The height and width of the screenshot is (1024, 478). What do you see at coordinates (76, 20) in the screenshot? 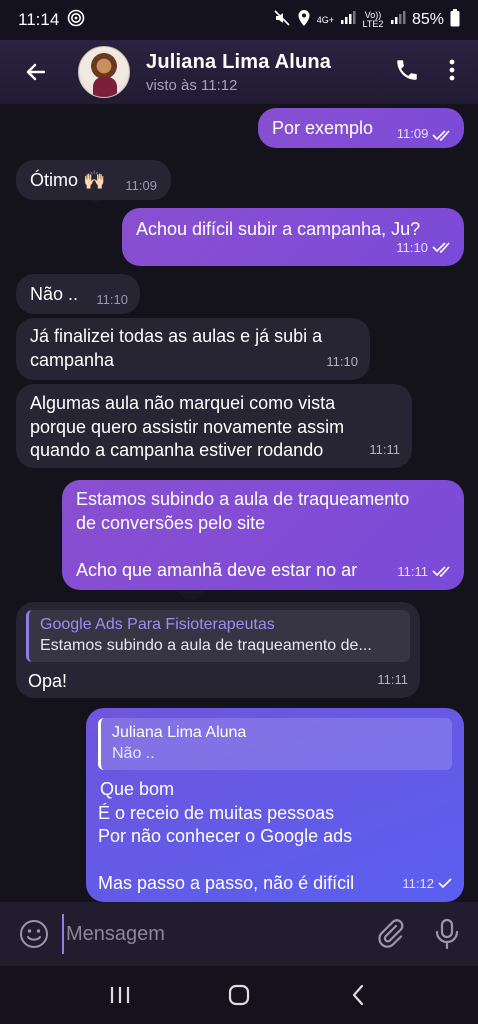
I see `hotspot-icon` at bounding box center [76, 20].